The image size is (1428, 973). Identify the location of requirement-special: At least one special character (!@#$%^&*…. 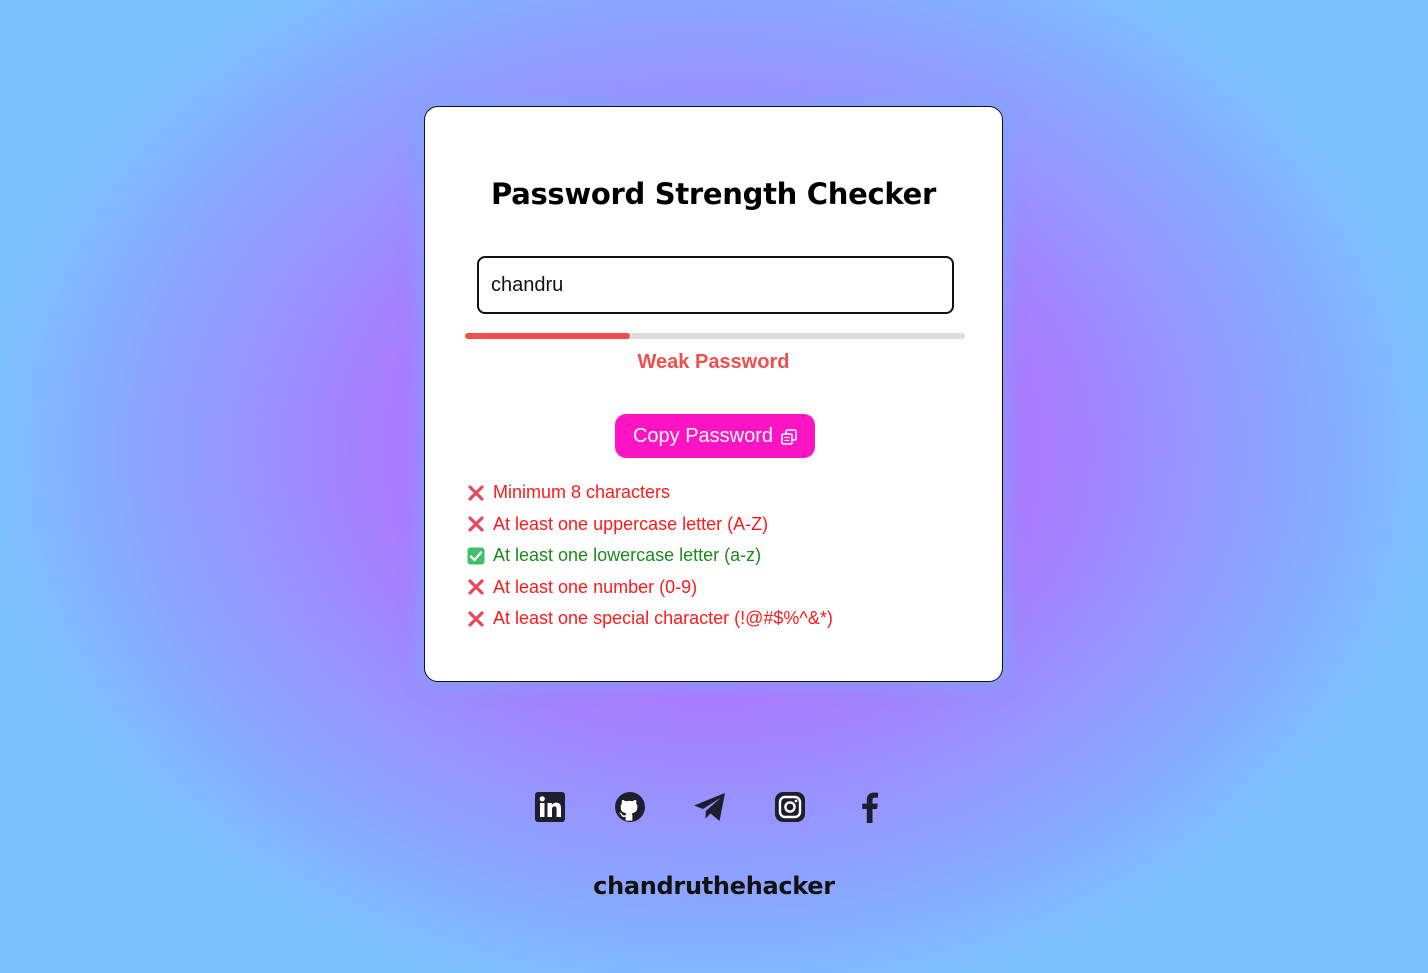
(650, 619).